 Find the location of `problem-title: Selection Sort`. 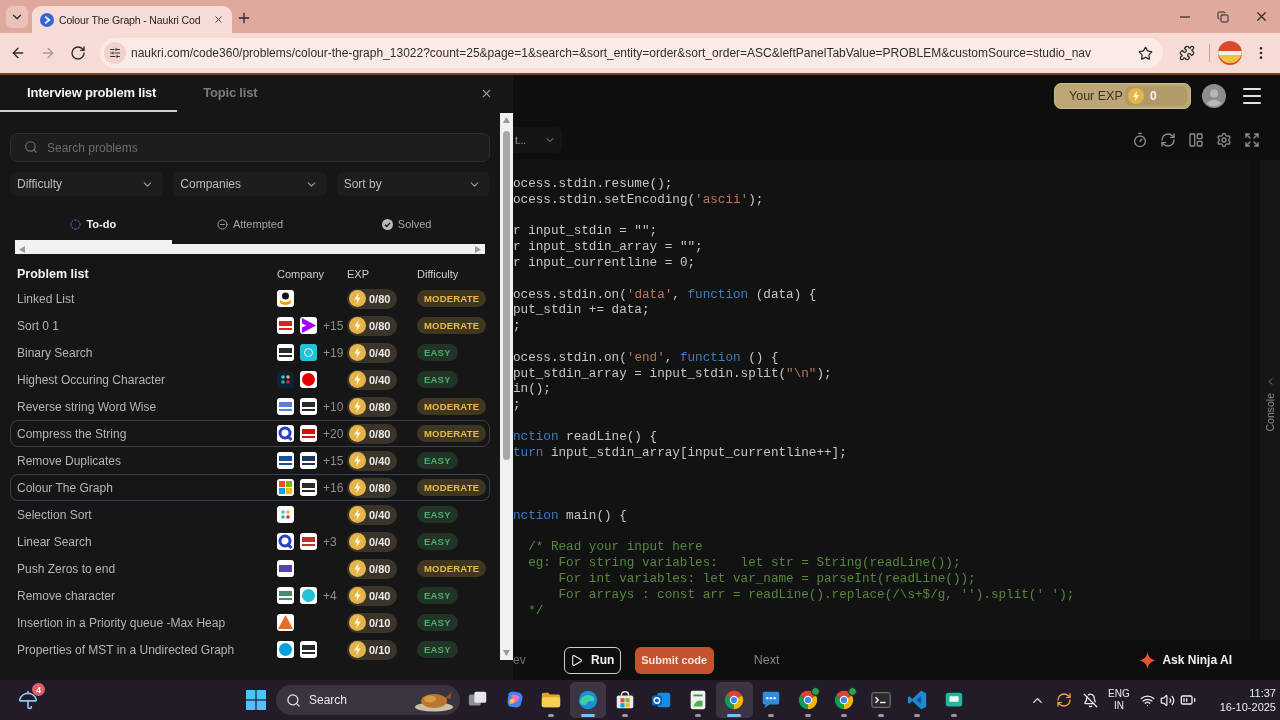

problem-title: Selection Sort is located at coordinates (54, 514).